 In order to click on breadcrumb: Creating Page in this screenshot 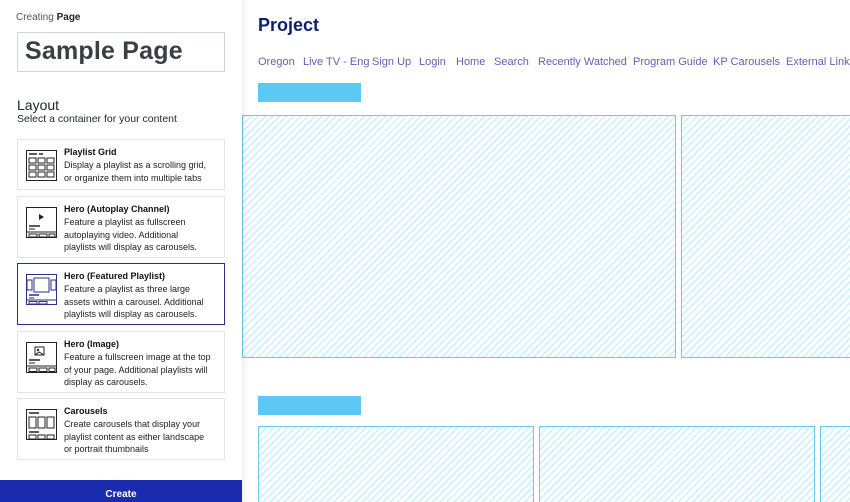, I will do `click(48, 17)`.